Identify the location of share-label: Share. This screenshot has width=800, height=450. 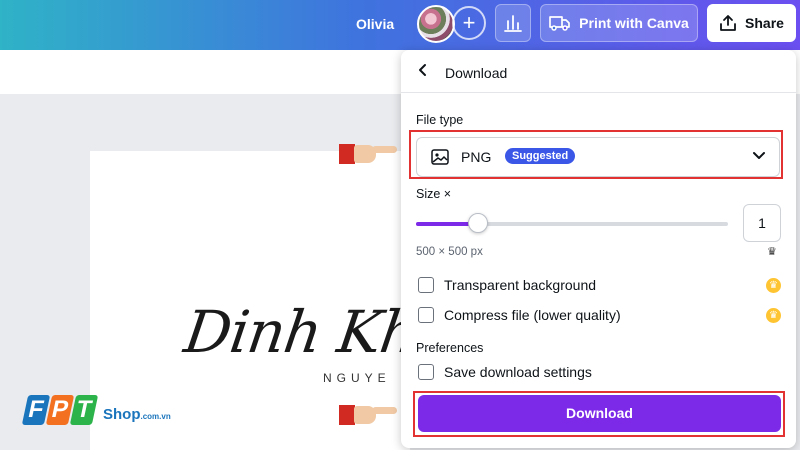
(764, 23).